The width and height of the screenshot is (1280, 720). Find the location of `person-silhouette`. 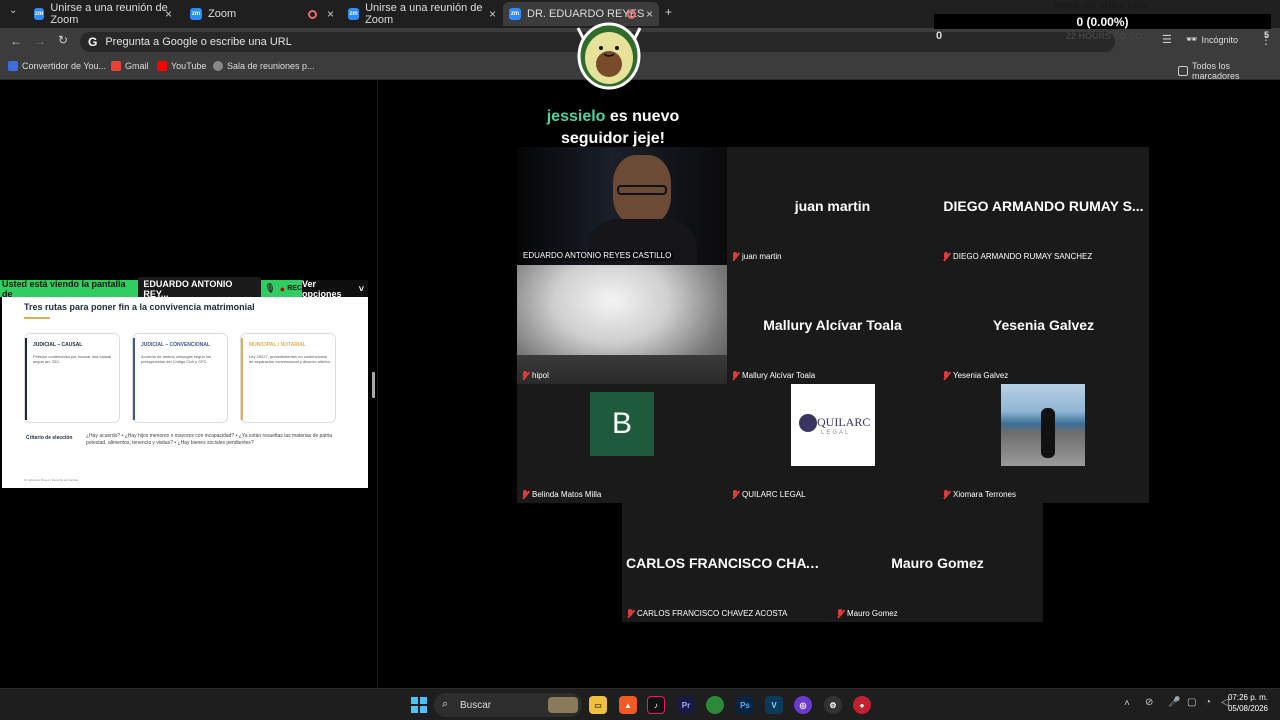

person-silhouette is located at coordinates (1048, 433).